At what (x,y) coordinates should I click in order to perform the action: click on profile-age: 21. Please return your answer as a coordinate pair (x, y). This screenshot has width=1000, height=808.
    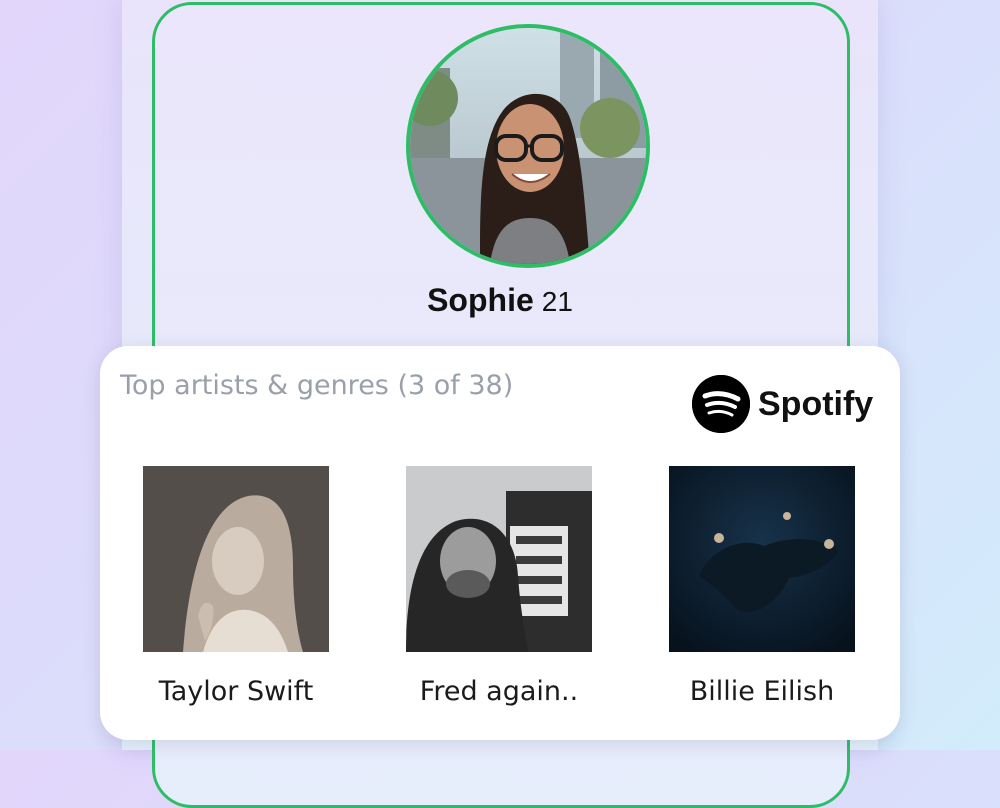
    Looking at the image, I should click on (557, 301).